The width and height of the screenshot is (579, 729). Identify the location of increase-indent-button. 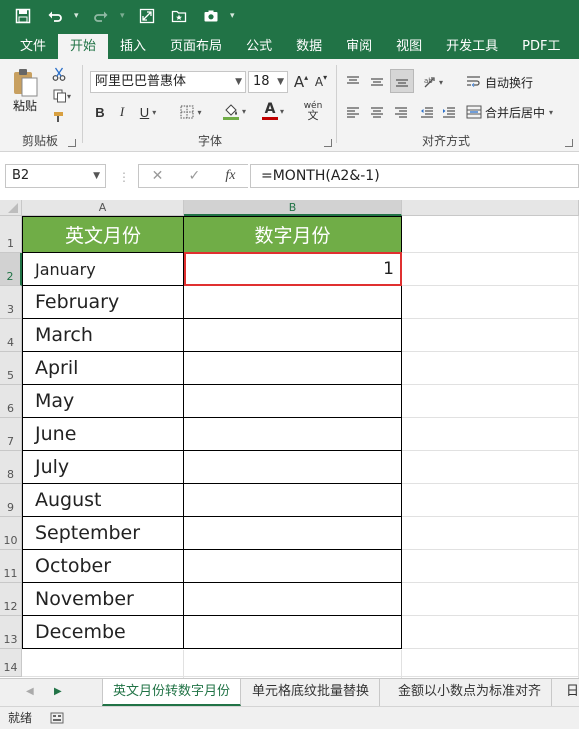
(449, 112).